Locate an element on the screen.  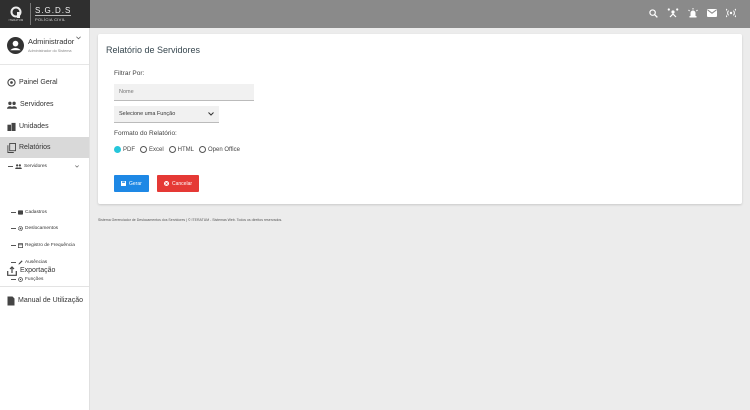
sidebar-subitem-label: Servidores is located at coordinates (35, 166).